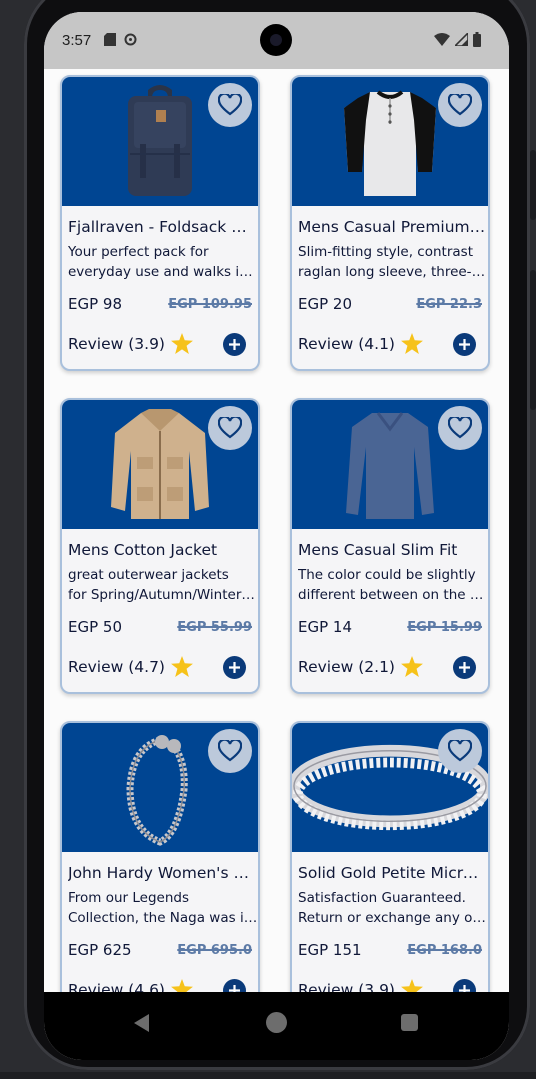  I want to click on product-price: EGP 98, so click(95, 304).